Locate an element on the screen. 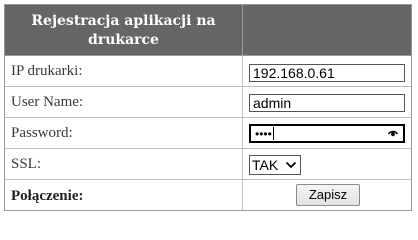 The image size is (418, 240). chevron-down-icon is located at coordinates (291, 165).